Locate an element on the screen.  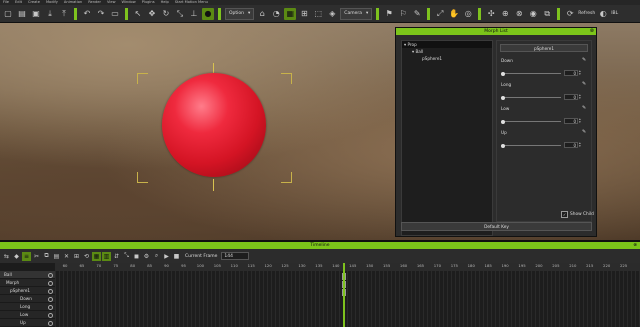
fit-icon: ⊗ is located at coordinates (519, 14).